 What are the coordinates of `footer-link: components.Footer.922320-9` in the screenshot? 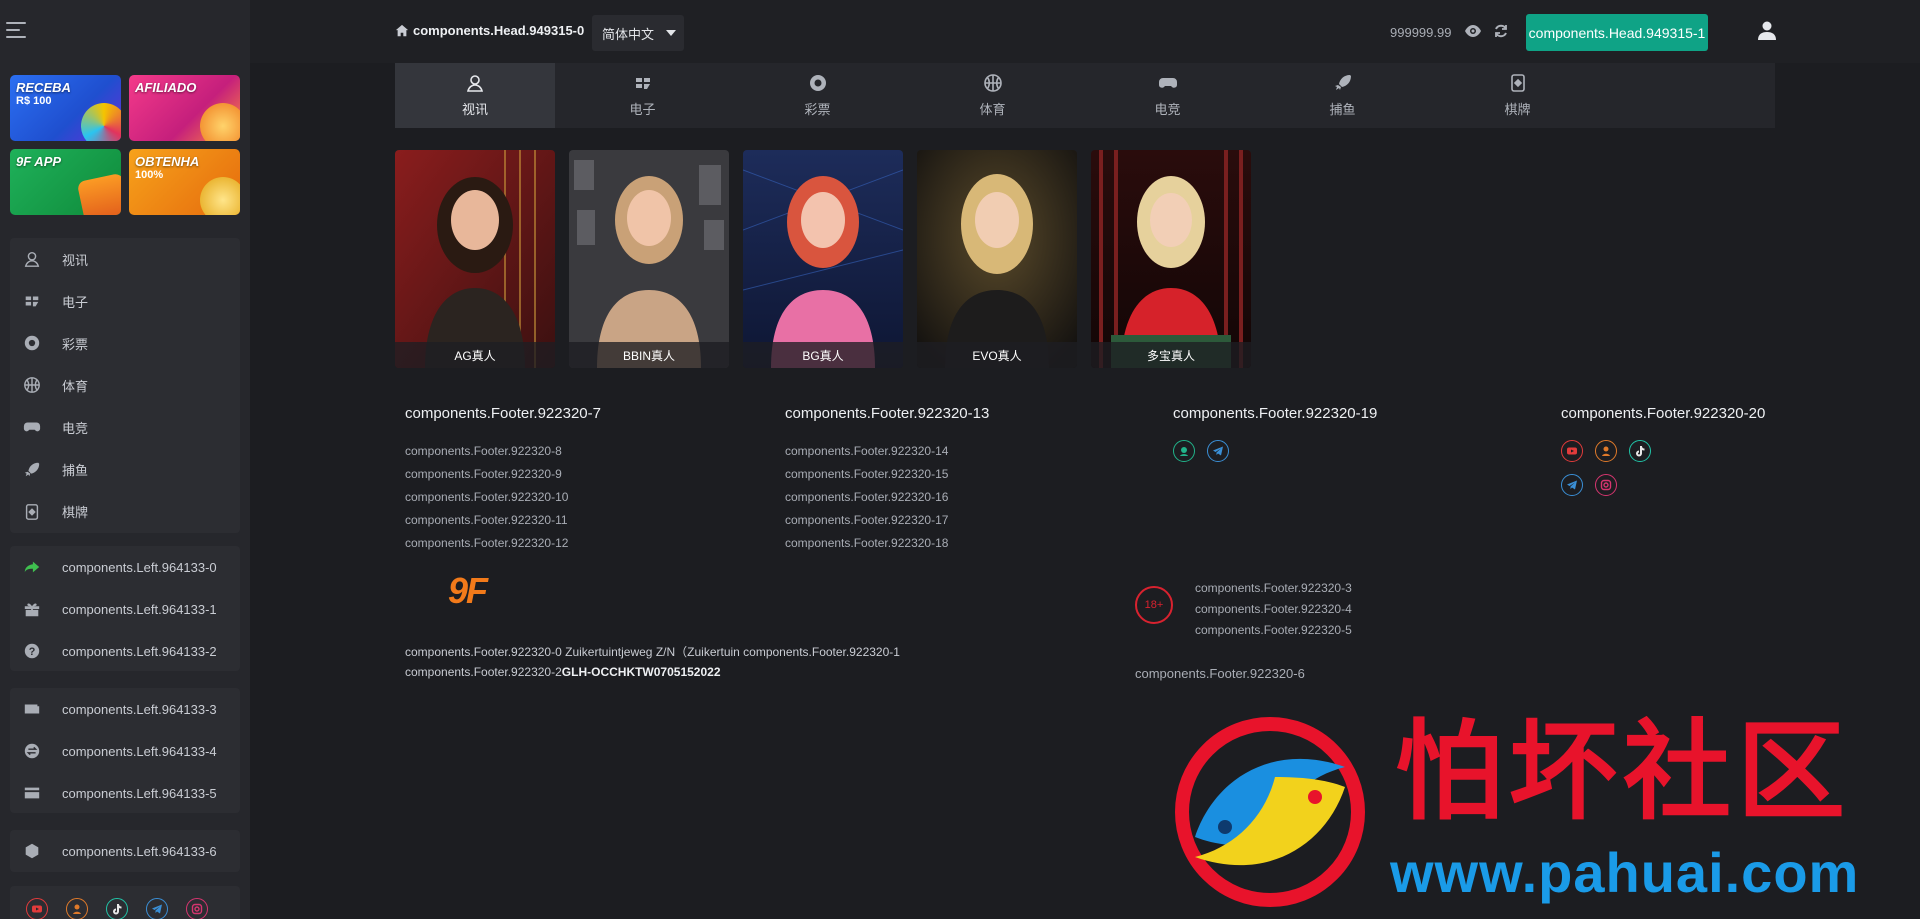 It's located at (503, 474).